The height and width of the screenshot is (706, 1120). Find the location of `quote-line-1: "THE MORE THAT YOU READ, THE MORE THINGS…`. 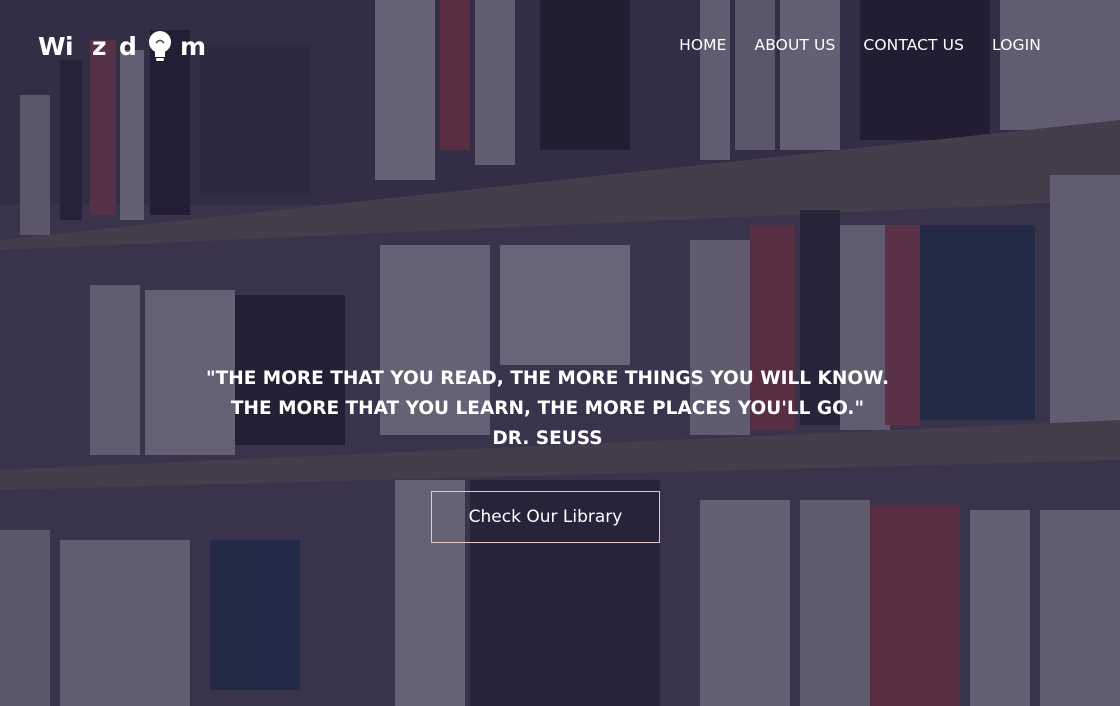

quote-line-1: "THE MORE THAT YOU READ, THE MORE THINGS… is located at coordinates (547, 378).